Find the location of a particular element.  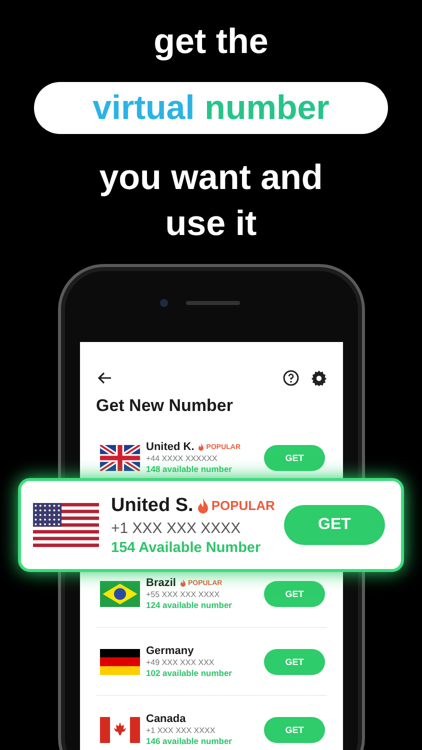

headline-text: you want and is located at coordinates (211, 178).